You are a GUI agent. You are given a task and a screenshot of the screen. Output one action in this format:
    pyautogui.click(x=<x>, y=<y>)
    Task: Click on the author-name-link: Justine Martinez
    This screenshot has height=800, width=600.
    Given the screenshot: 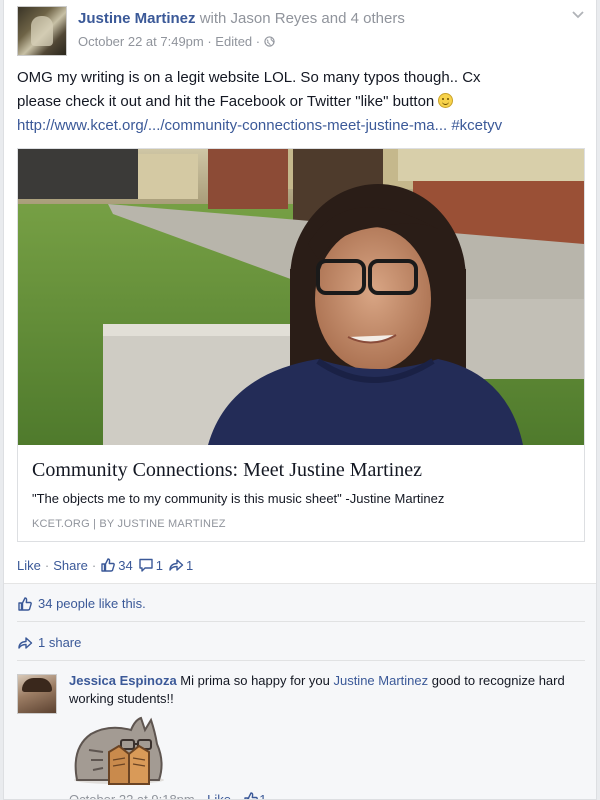 What is the action you would take?
    pyautogui.click(x=137, y=18)
    